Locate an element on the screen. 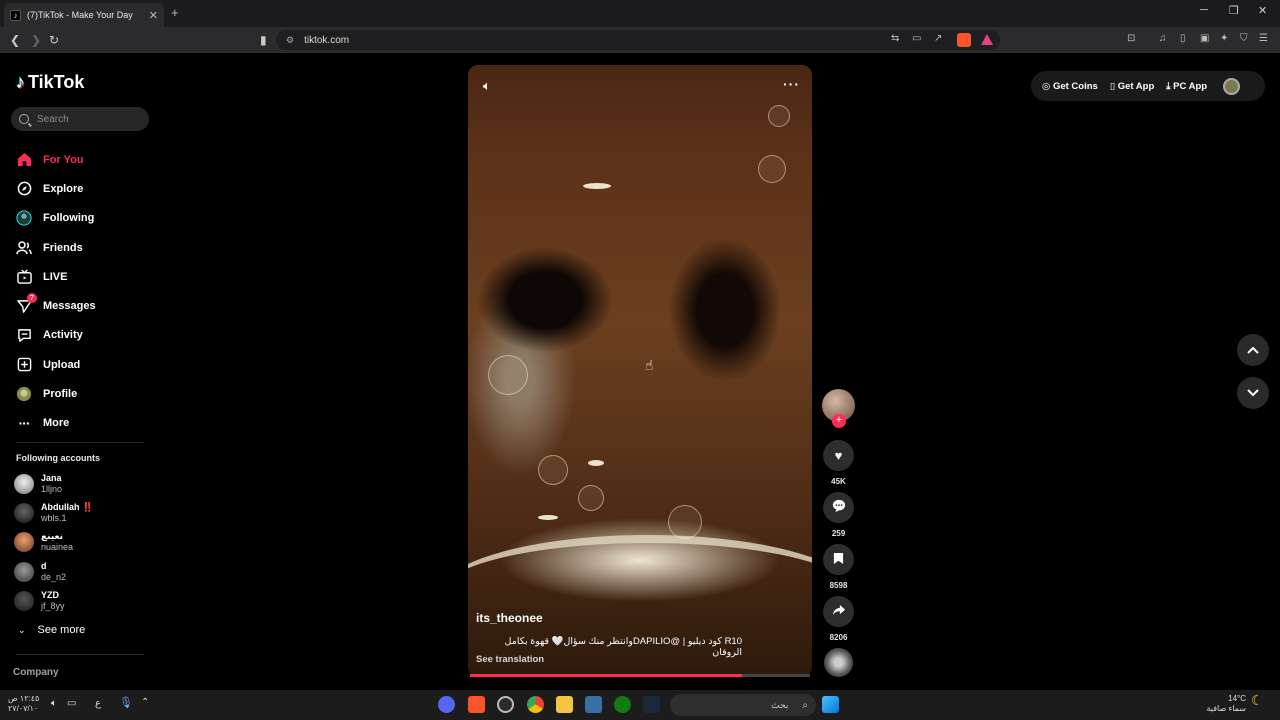 The width and height of the screenshot is (1280, 720). taskbar-search: بحث ⌕ is located at coordinates (743, 705).